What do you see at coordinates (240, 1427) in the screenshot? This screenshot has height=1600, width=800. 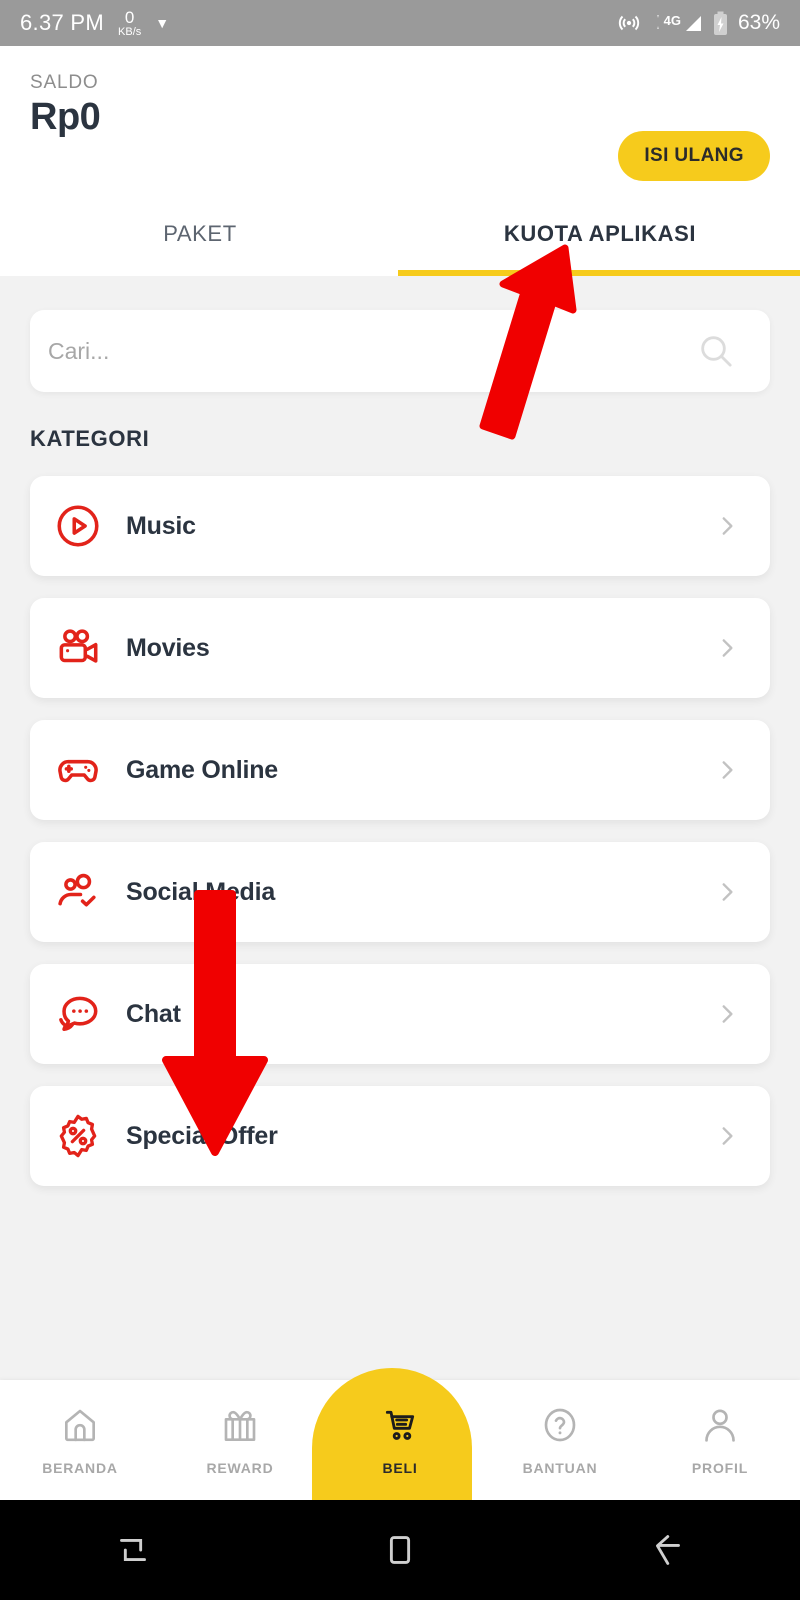 I see `gift-icon` at bounding box center [240, 1427].